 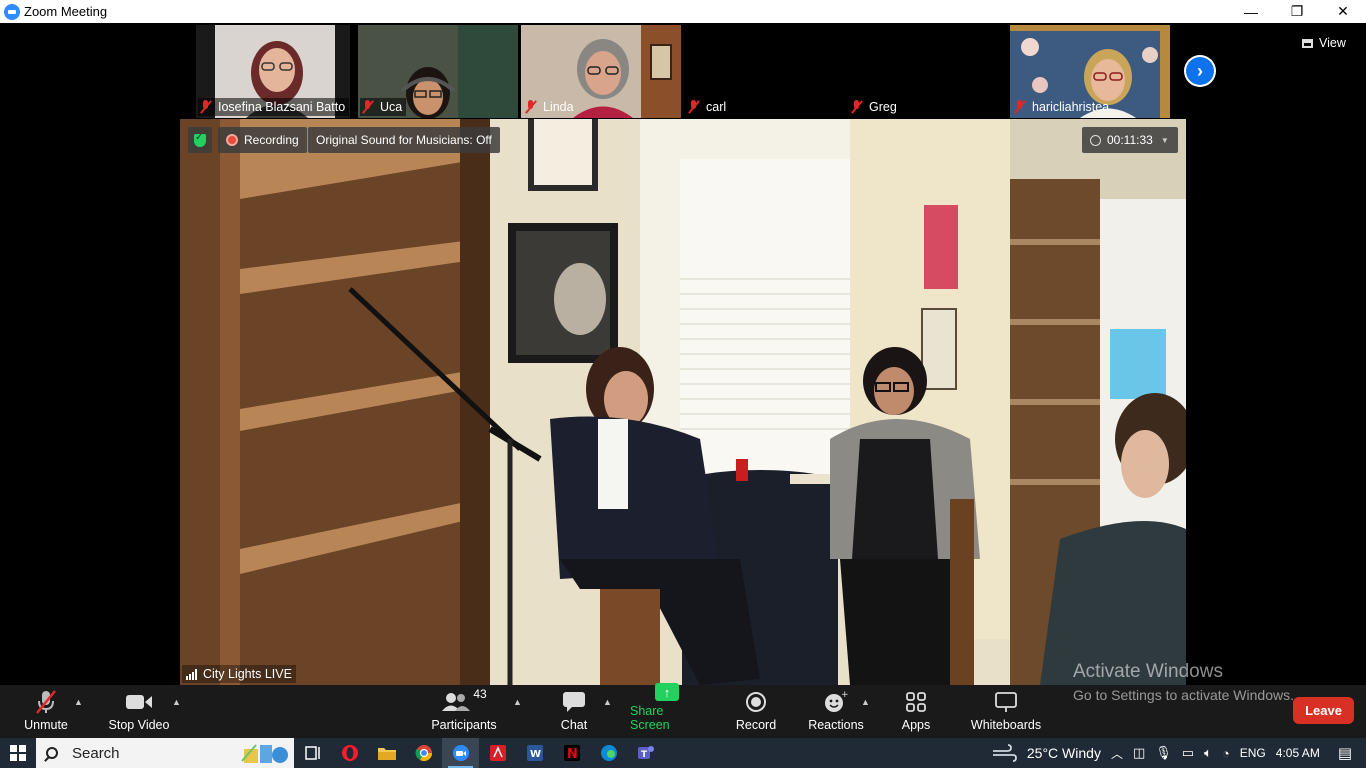 I want to click on clock-time: 4:05 AM, so click(x=1298, y=753).